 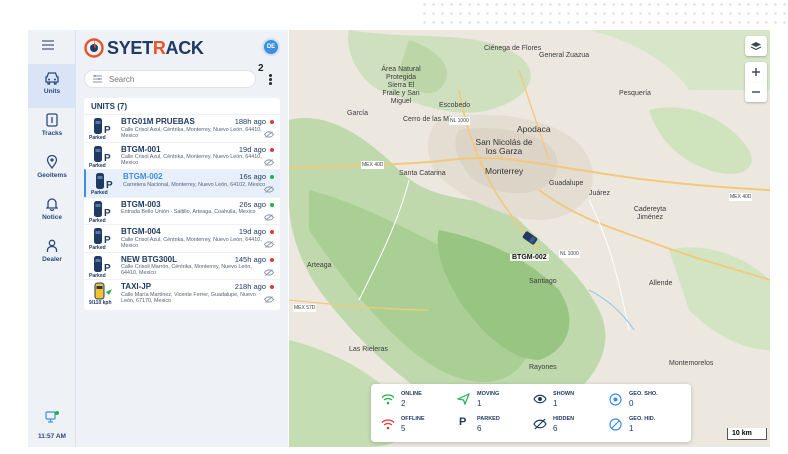 I want to click on map-scale: 10 km, so click(x=747, y=434).